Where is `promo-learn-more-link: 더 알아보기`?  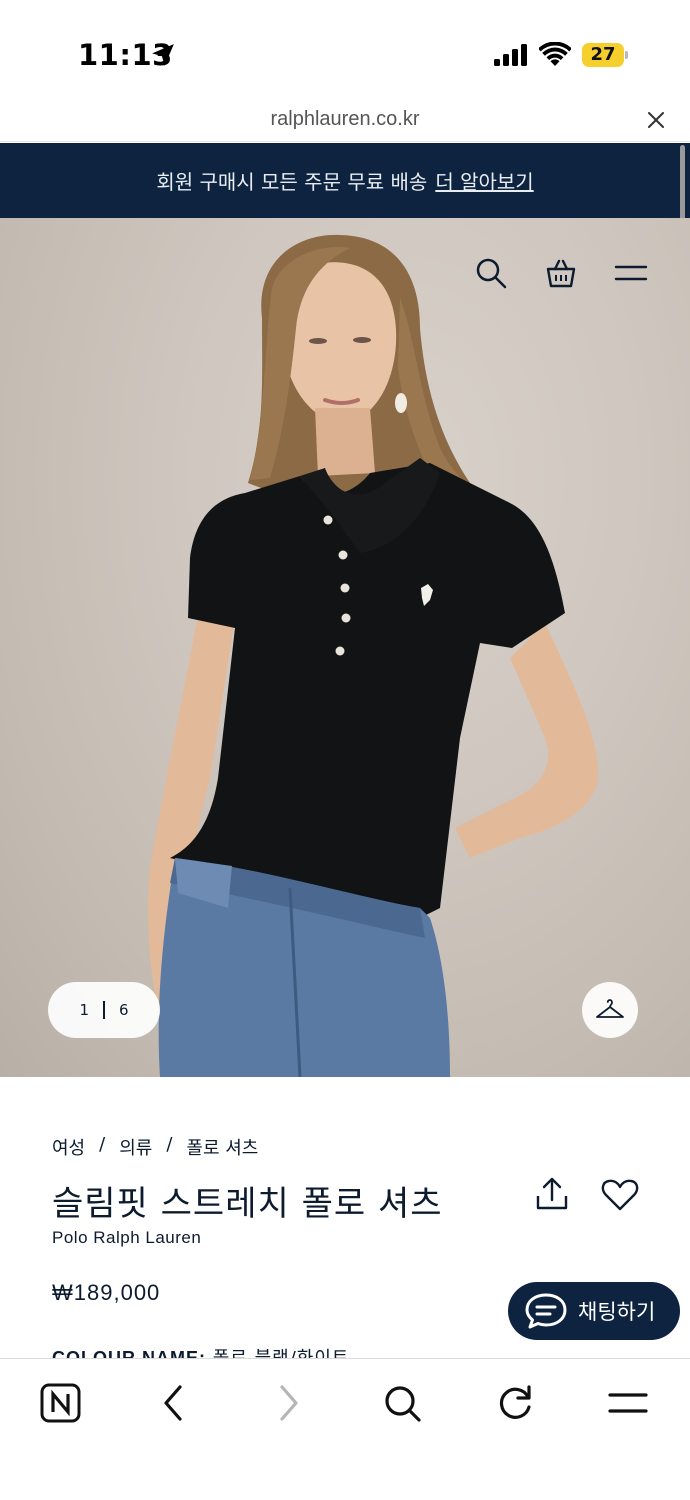
promo-learn-more-link: 더 알아보기 is located at coordinates (484, 180).